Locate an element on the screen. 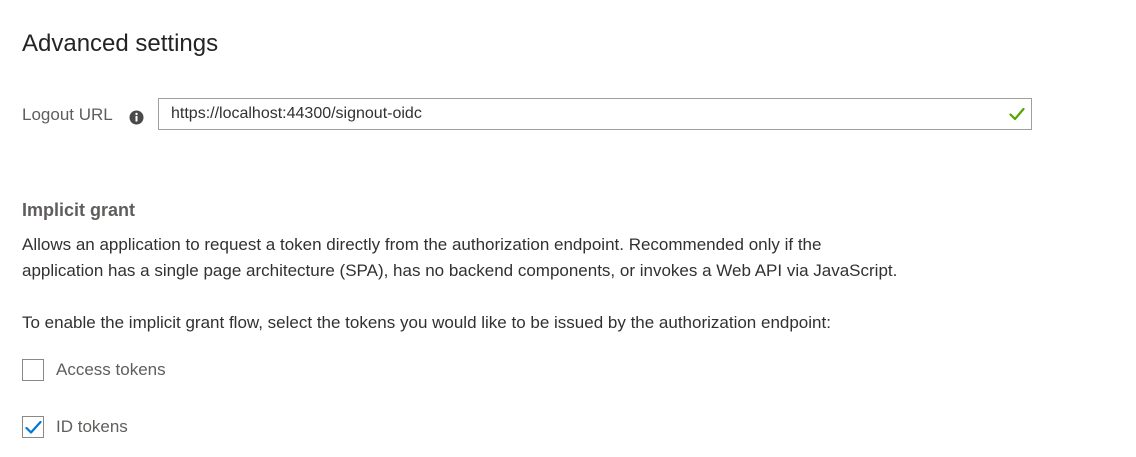  id-tokens-option: ID tokens is located at coordinates (75, 427).